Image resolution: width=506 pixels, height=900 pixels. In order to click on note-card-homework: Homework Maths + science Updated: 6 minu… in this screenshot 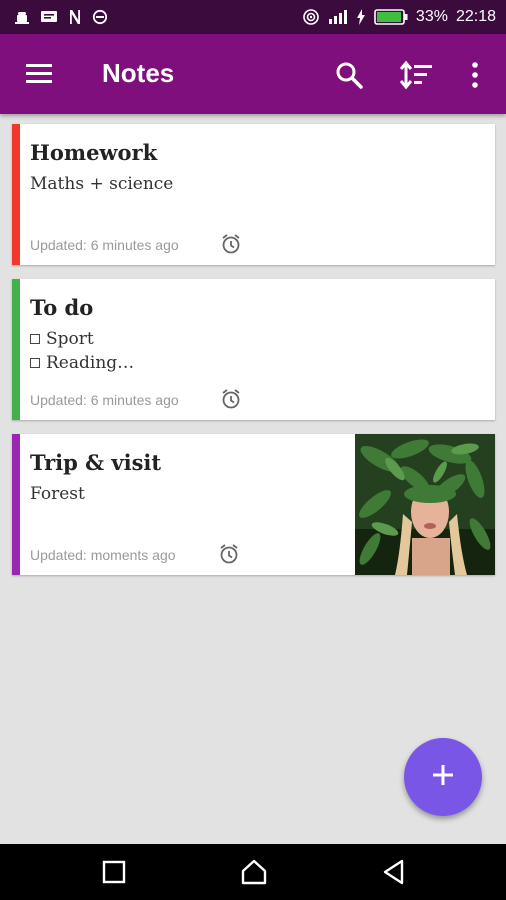, I will do `click(253, 194)`.